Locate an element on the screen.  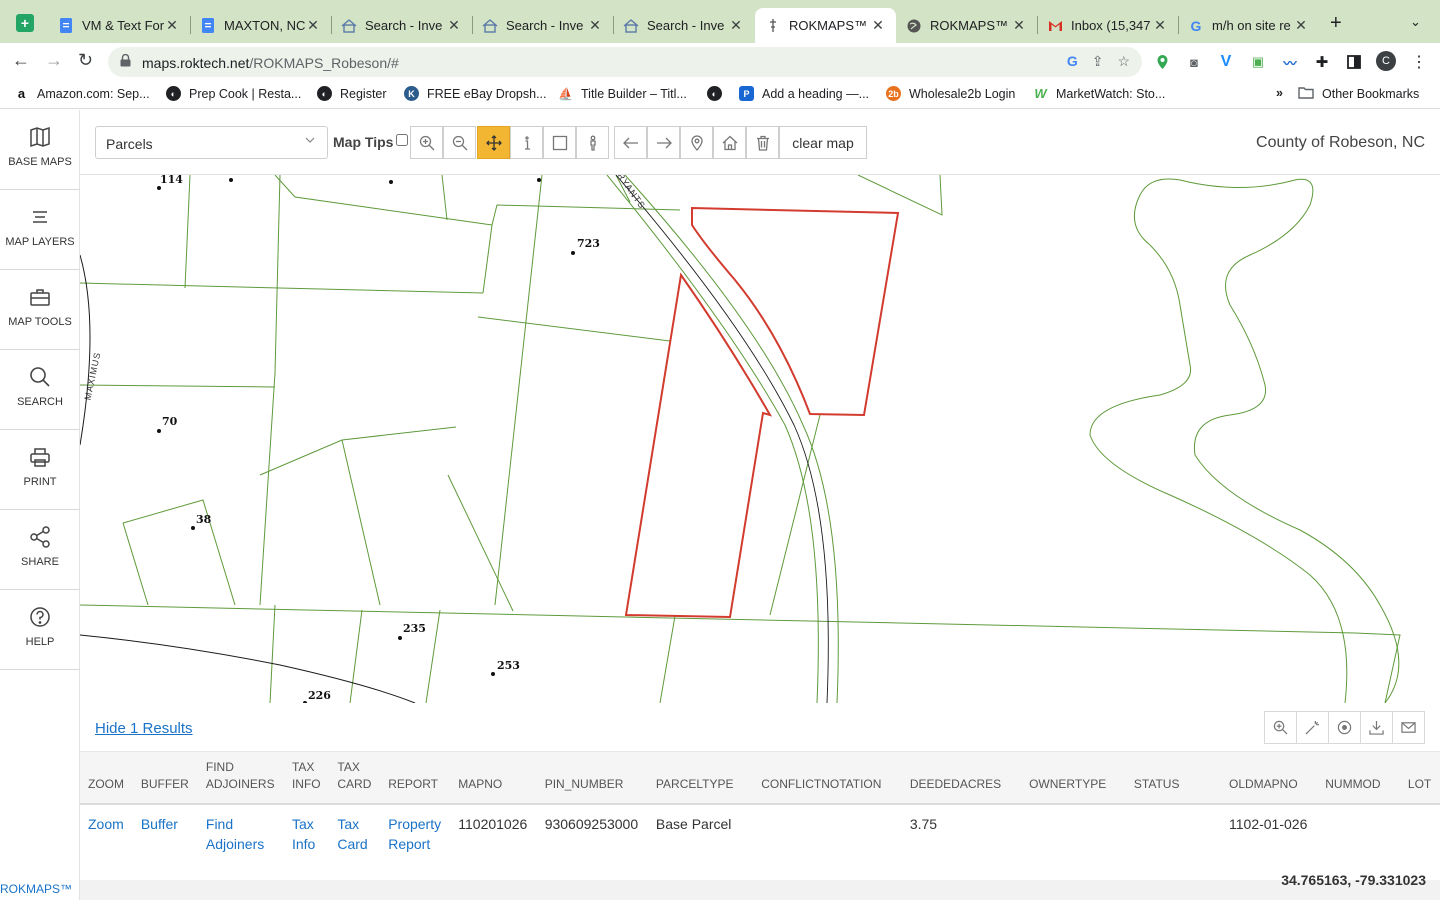
wave-extension-icon: 〰 is located at coordinates (1290, 62).